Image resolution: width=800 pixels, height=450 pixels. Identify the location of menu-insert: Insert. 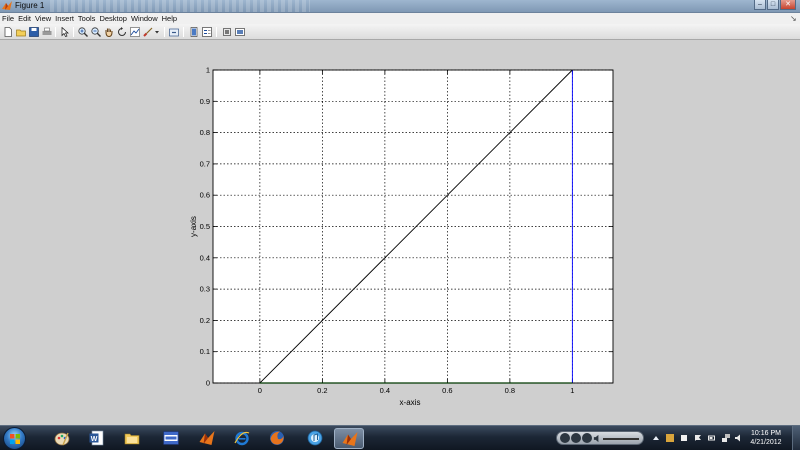
(64, 18).